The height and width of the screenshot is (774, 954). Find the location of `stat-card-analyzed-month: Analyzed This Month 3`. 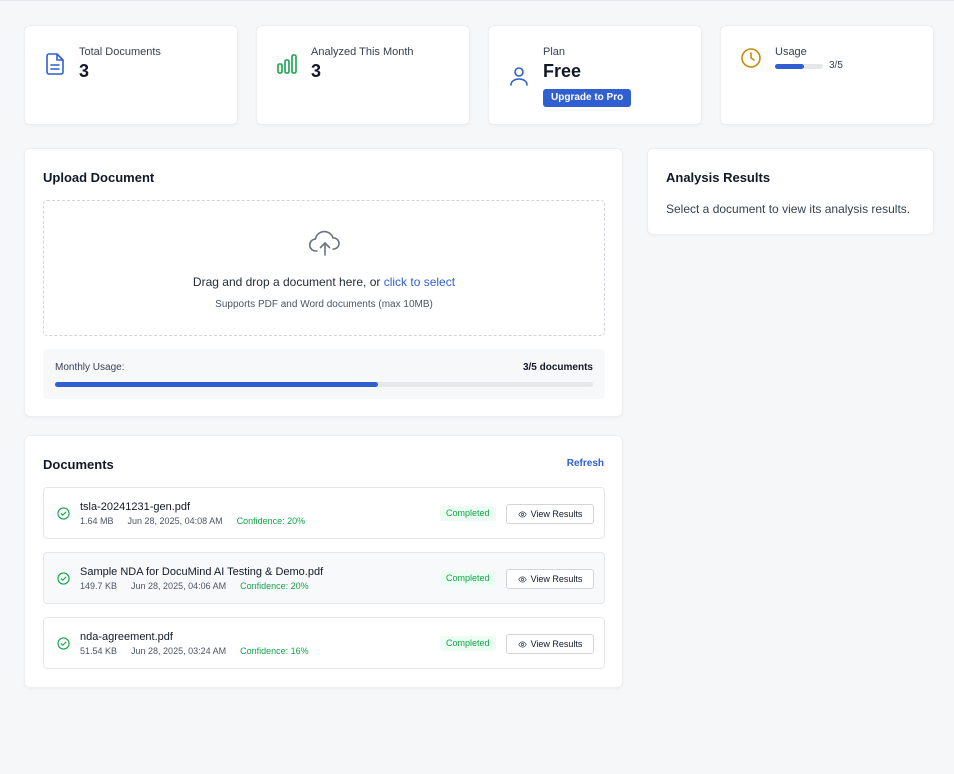

stat-card-analyzed-month: Analyzed This Month 3 is located at coordinates (363, 75).